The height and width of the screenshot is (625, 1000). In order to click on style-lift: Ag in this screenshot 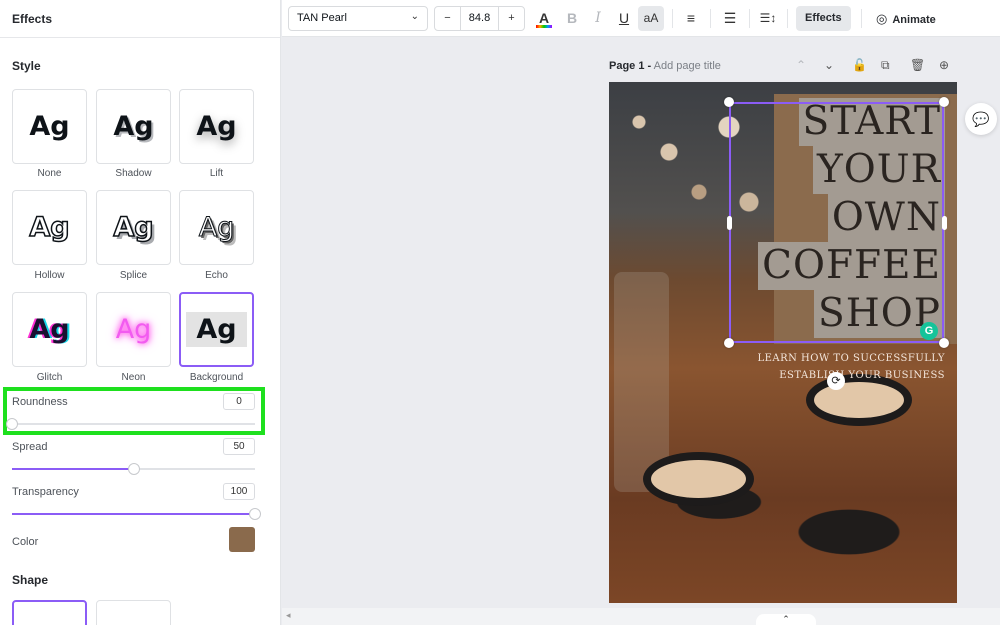, I will do `click(216, 126)`.